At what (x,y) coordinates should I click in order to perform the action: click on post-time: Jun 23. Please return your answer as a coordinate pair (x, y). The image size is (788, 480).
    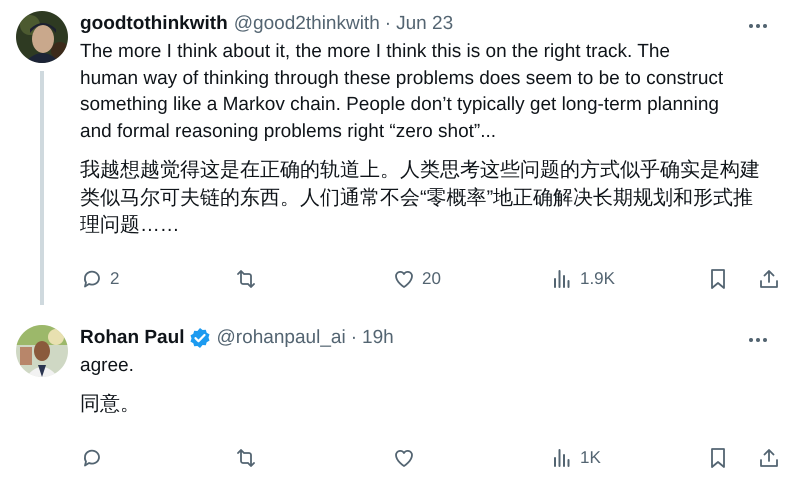
    Looking at the image, I should click on (425, 24).